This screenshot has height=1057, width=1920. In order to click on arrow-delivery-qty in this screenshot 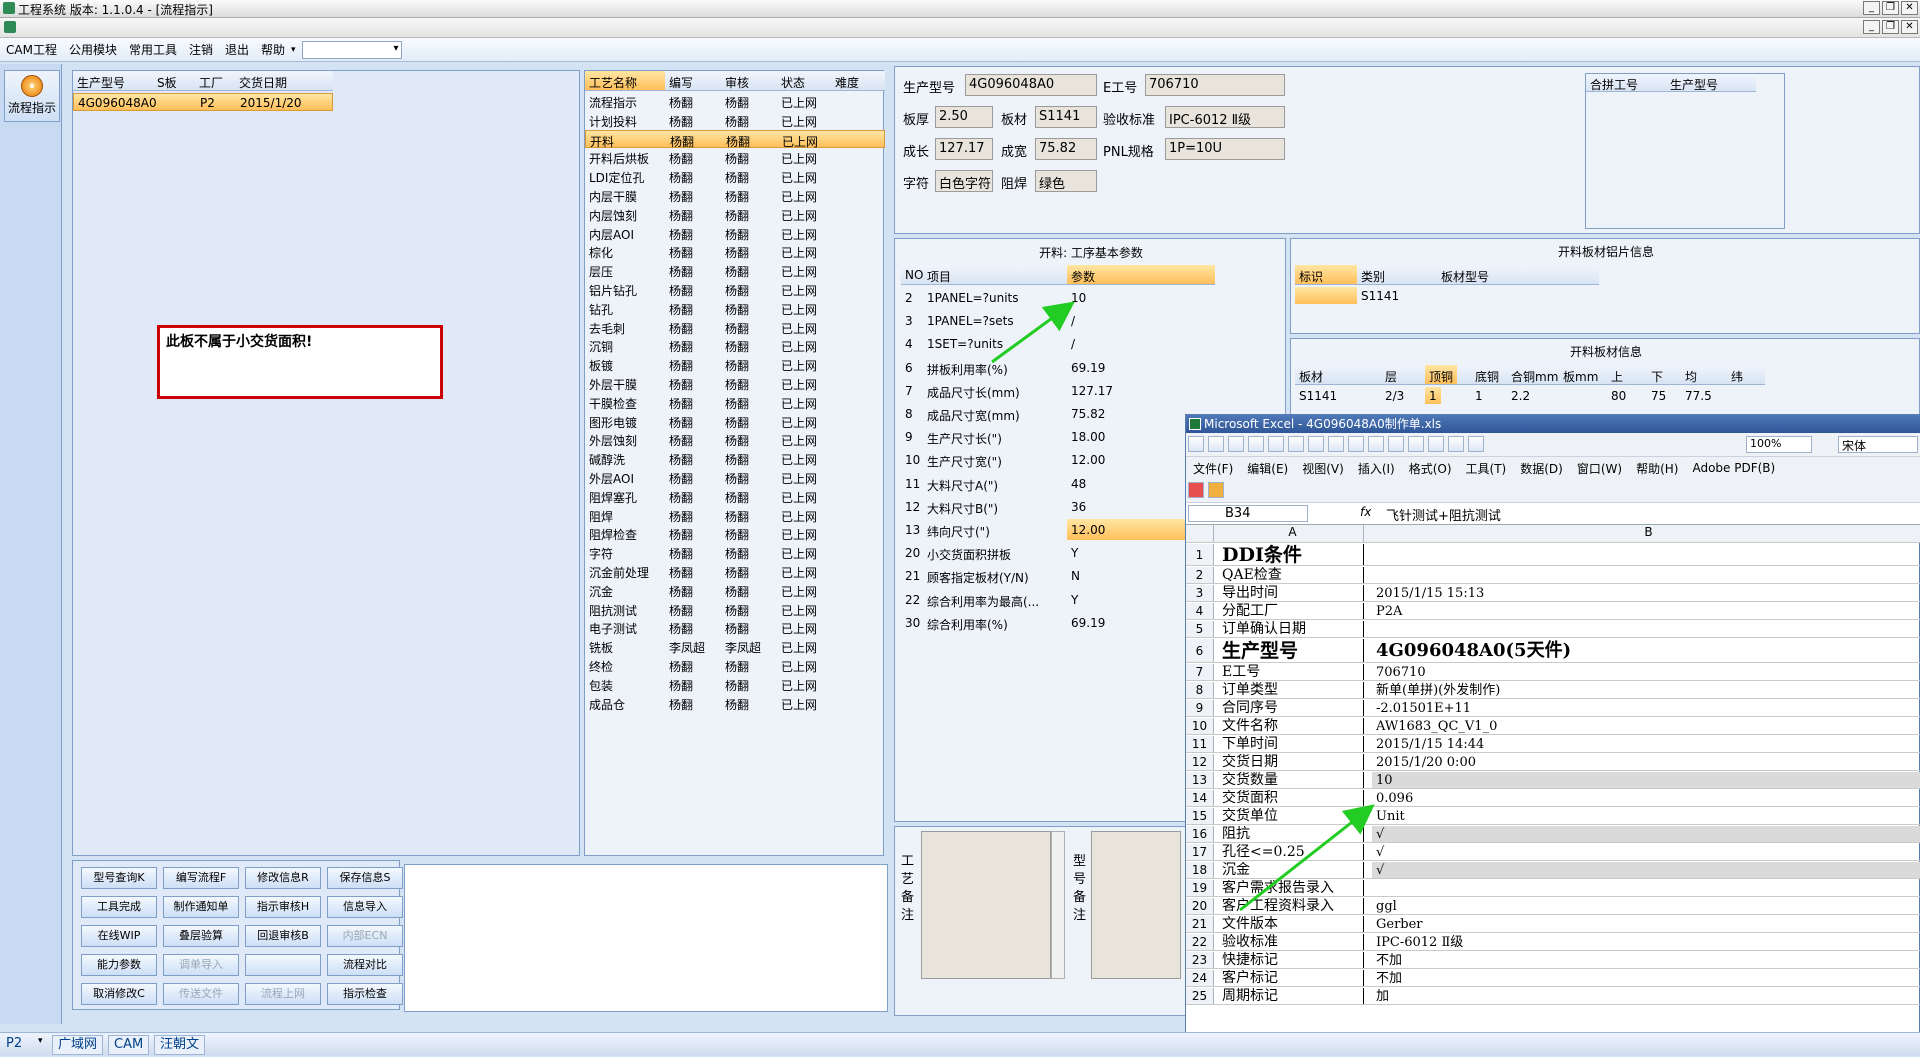, I will do `click(1307, 858)`.